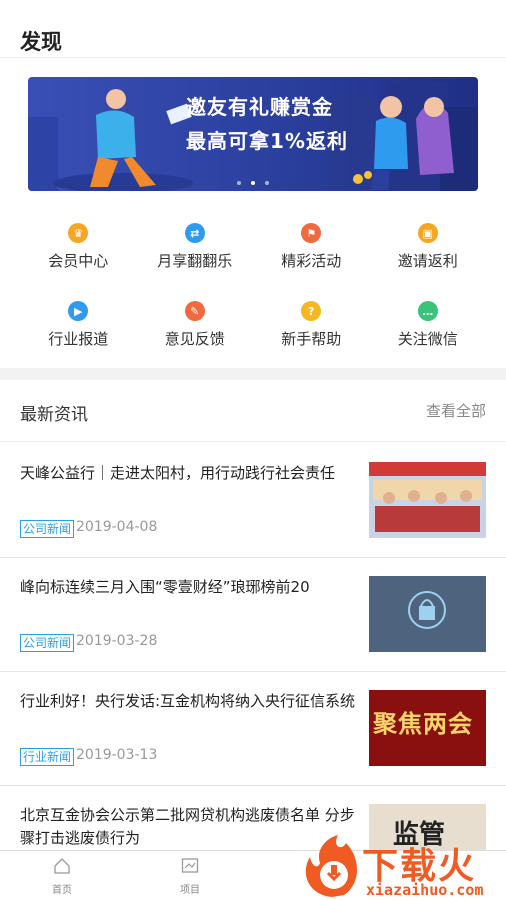 The image size is (506, 900). I want to click on grid-item-industry-news: ▶ 行业报道, so click(78, 337).